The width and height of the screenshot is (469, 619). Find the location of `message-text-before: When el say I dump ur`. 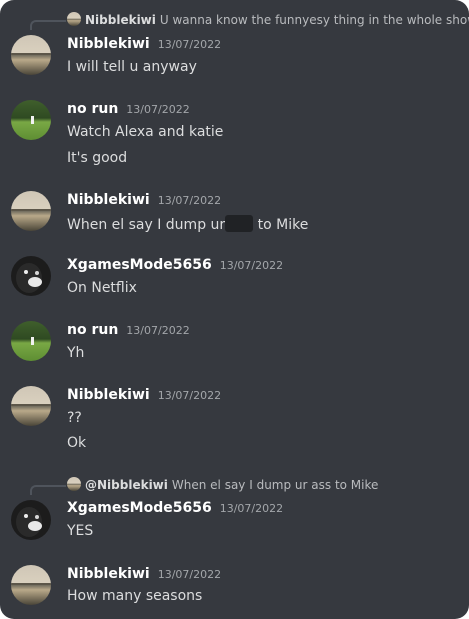

message-text-before: When el say I dump ur is located at coordinates (146, 225).